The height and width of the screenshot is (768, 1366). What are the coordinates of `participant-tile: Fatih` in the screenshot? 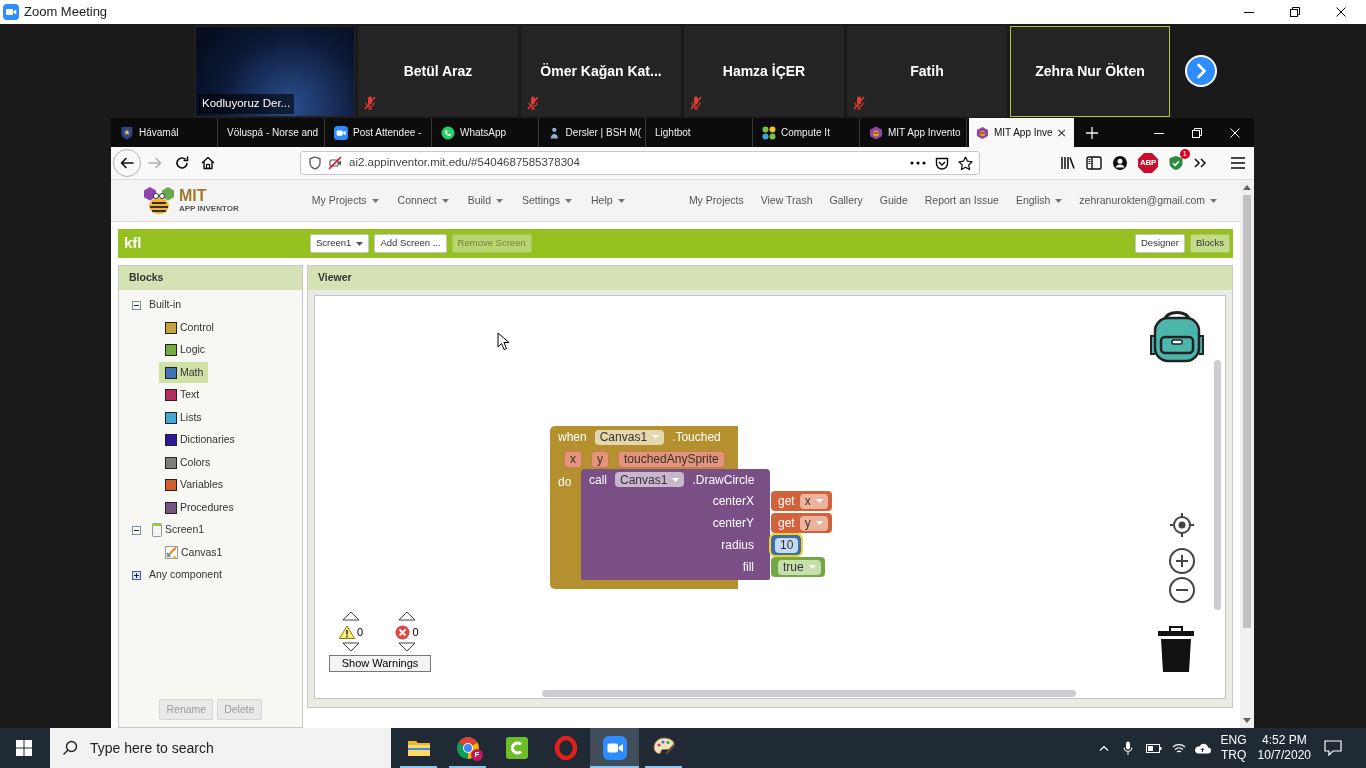 It's located at (927, 71).